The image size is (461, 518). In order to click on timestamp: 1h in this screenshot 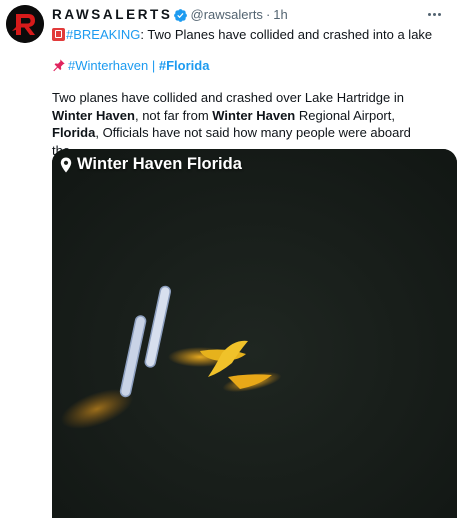, I will do `click(280, 15)`.